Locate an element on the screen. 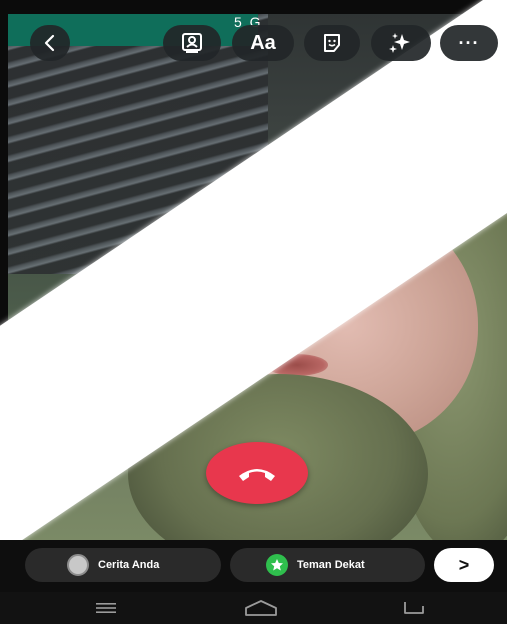 The height and width of the screenshot is (624, 507). more-label: ··· is located at coordinates (469, 42).